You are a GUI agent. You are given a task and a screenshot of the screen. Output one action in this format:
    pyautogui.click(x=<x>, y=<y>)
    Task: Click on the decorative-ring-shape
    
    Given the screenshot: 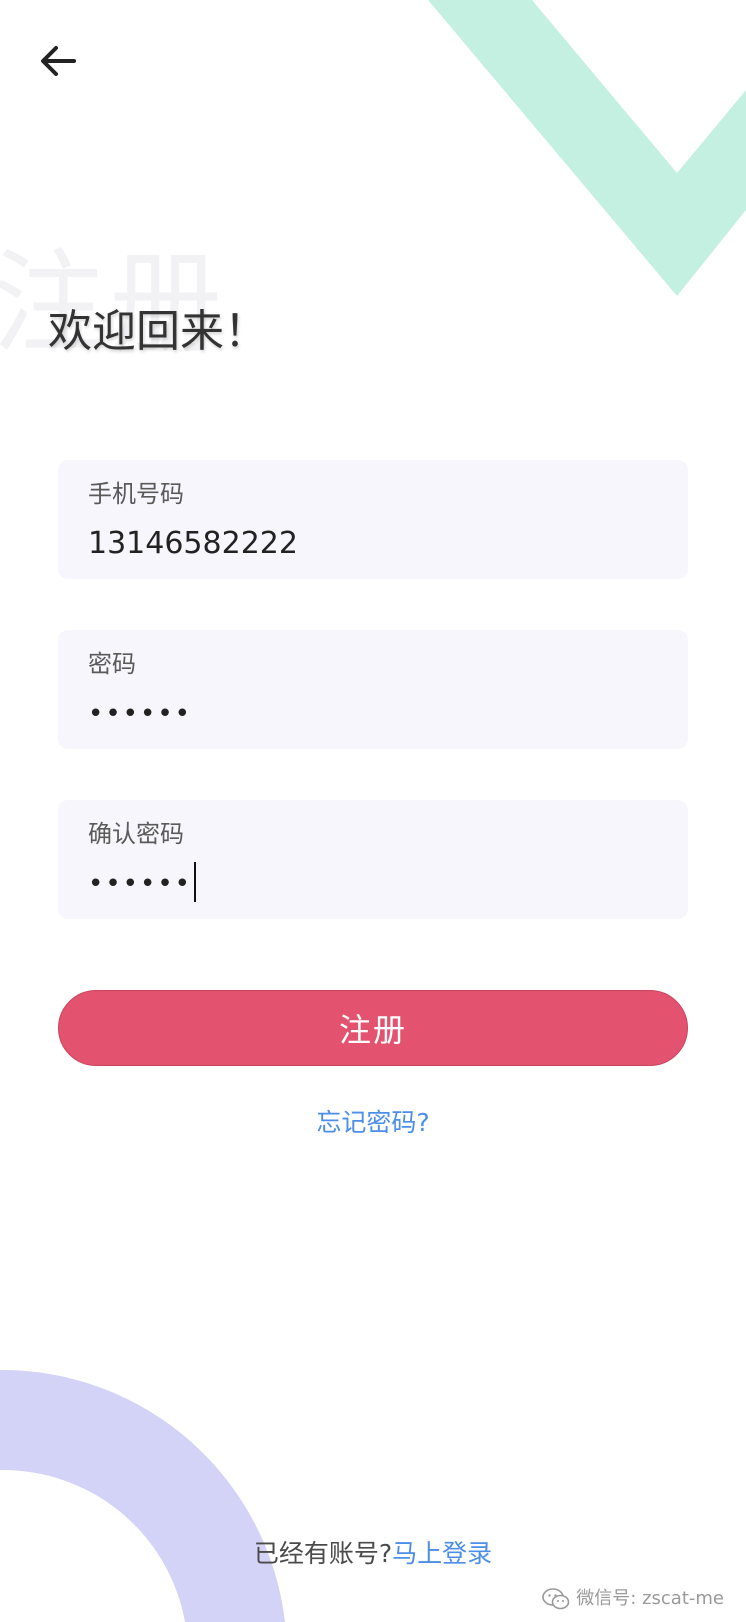 What is the action you would take?
    pyautogui.click(x=142, y=1496)
    